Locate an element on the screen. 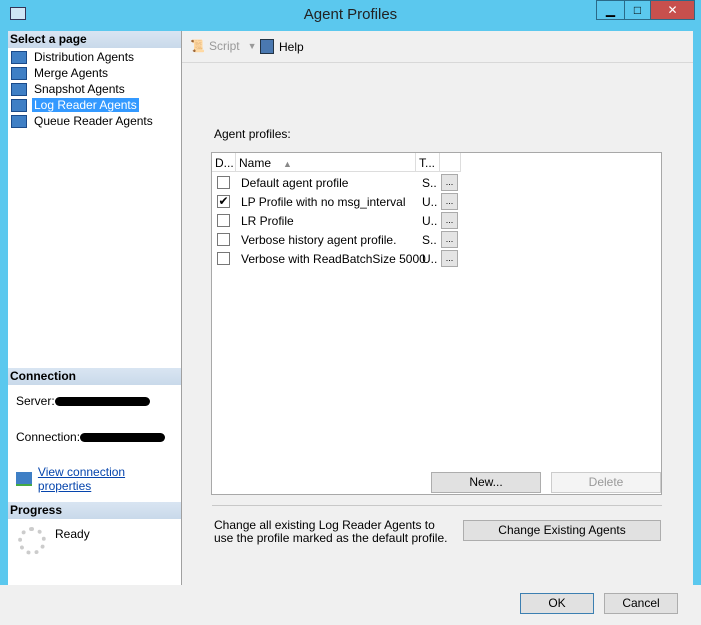 The width and height of the screenshot is (701, 625). script-label: Script is located at coordinates (224, 46).